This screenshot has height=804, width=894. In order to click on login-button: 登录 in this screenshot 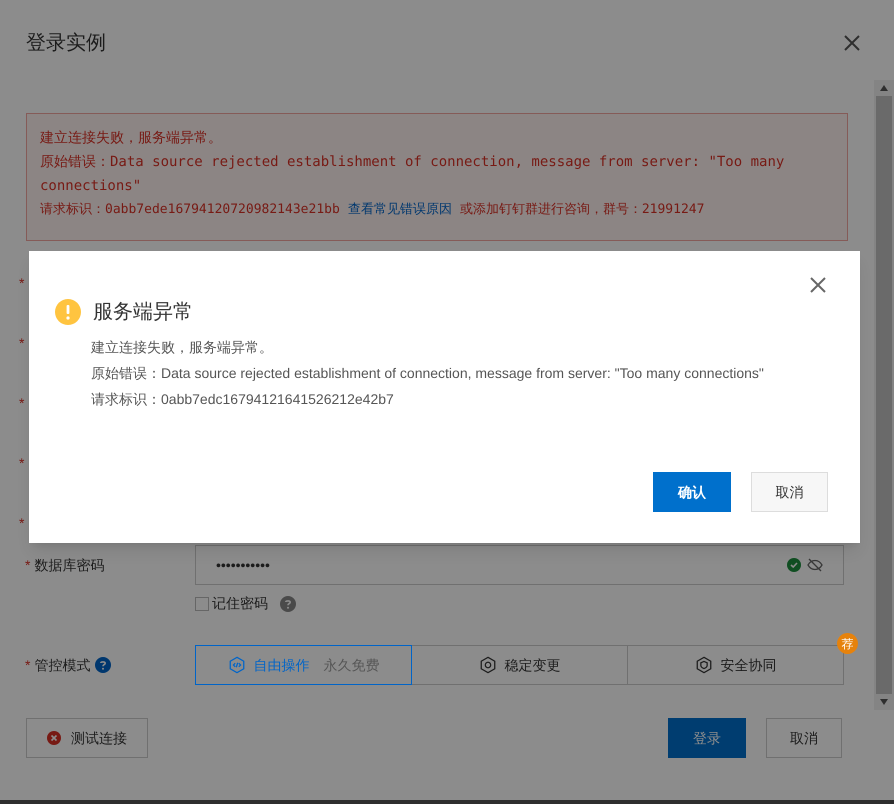, I will do `click(707, 738)`.